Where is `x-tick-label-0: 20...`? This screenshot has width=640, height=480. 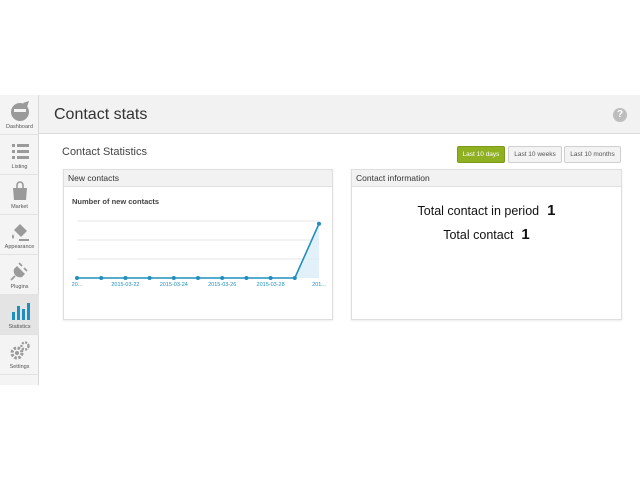
x-tick-label-0: 20... is located at coordinates (77, 285).